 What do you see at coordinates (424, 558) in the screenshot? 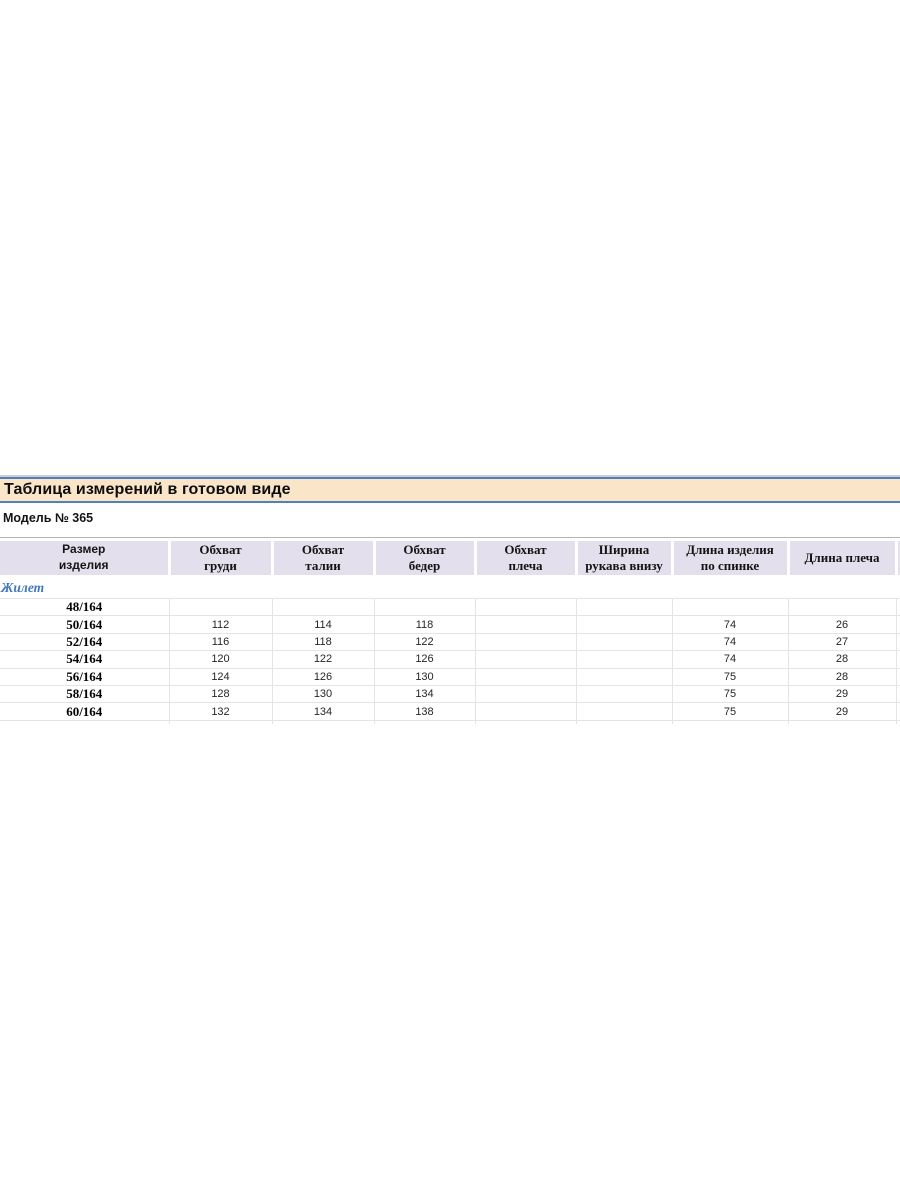
I see `column-header-hips: Обхват бедер` at bounding box center [424, 558].